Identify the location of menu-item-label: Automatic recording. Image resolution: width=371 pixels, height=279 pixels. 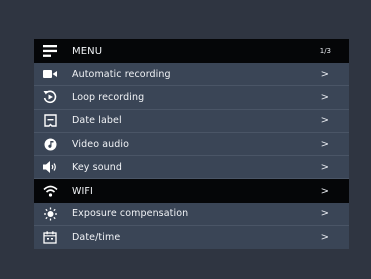
(121, 74).